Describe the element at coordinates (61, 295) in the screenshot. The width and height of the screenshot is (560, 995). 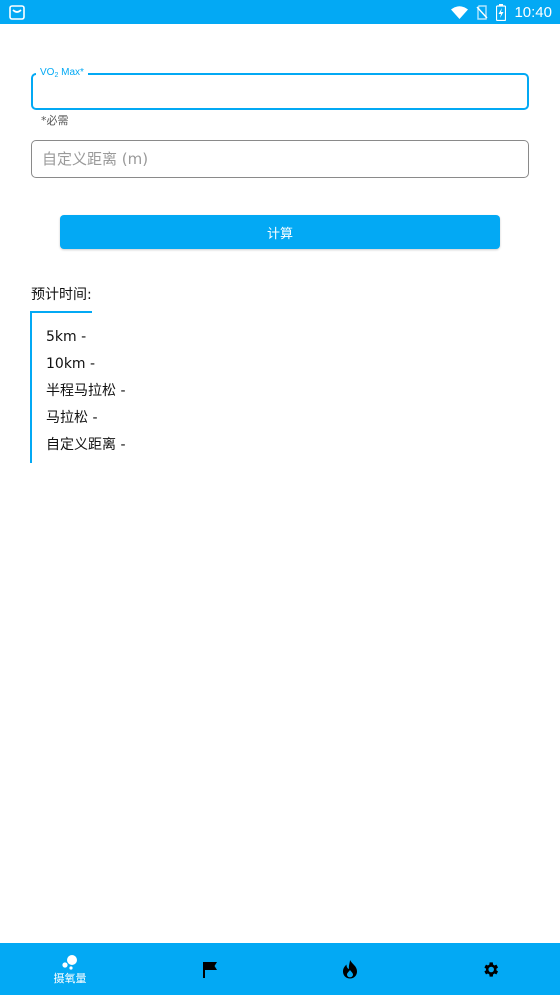
I see `estimated-time-title: 预计时间:` at that location.